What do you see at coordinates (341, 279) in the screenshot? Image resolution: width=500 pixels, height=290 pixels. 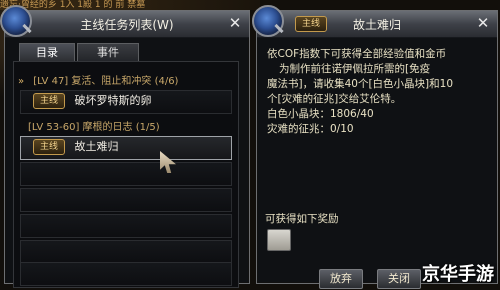 I see `abandon-button: 放弃` at bounding box center [341, 279].